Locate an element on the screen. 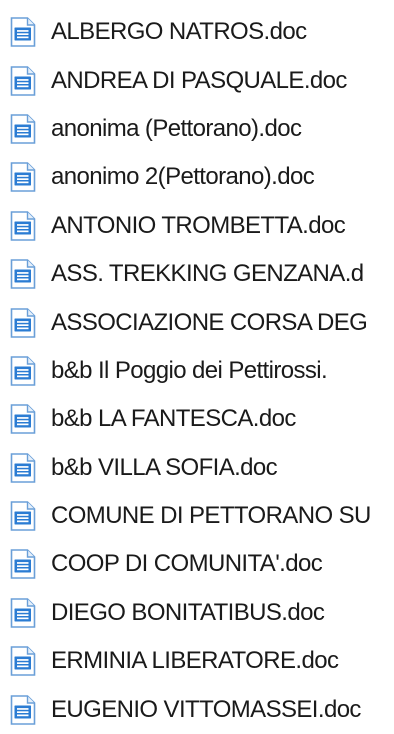 This screenshot has width=394, height=734. file-name: ERMINIA LIBERATORE.doc is located at coordinates (195, 661).